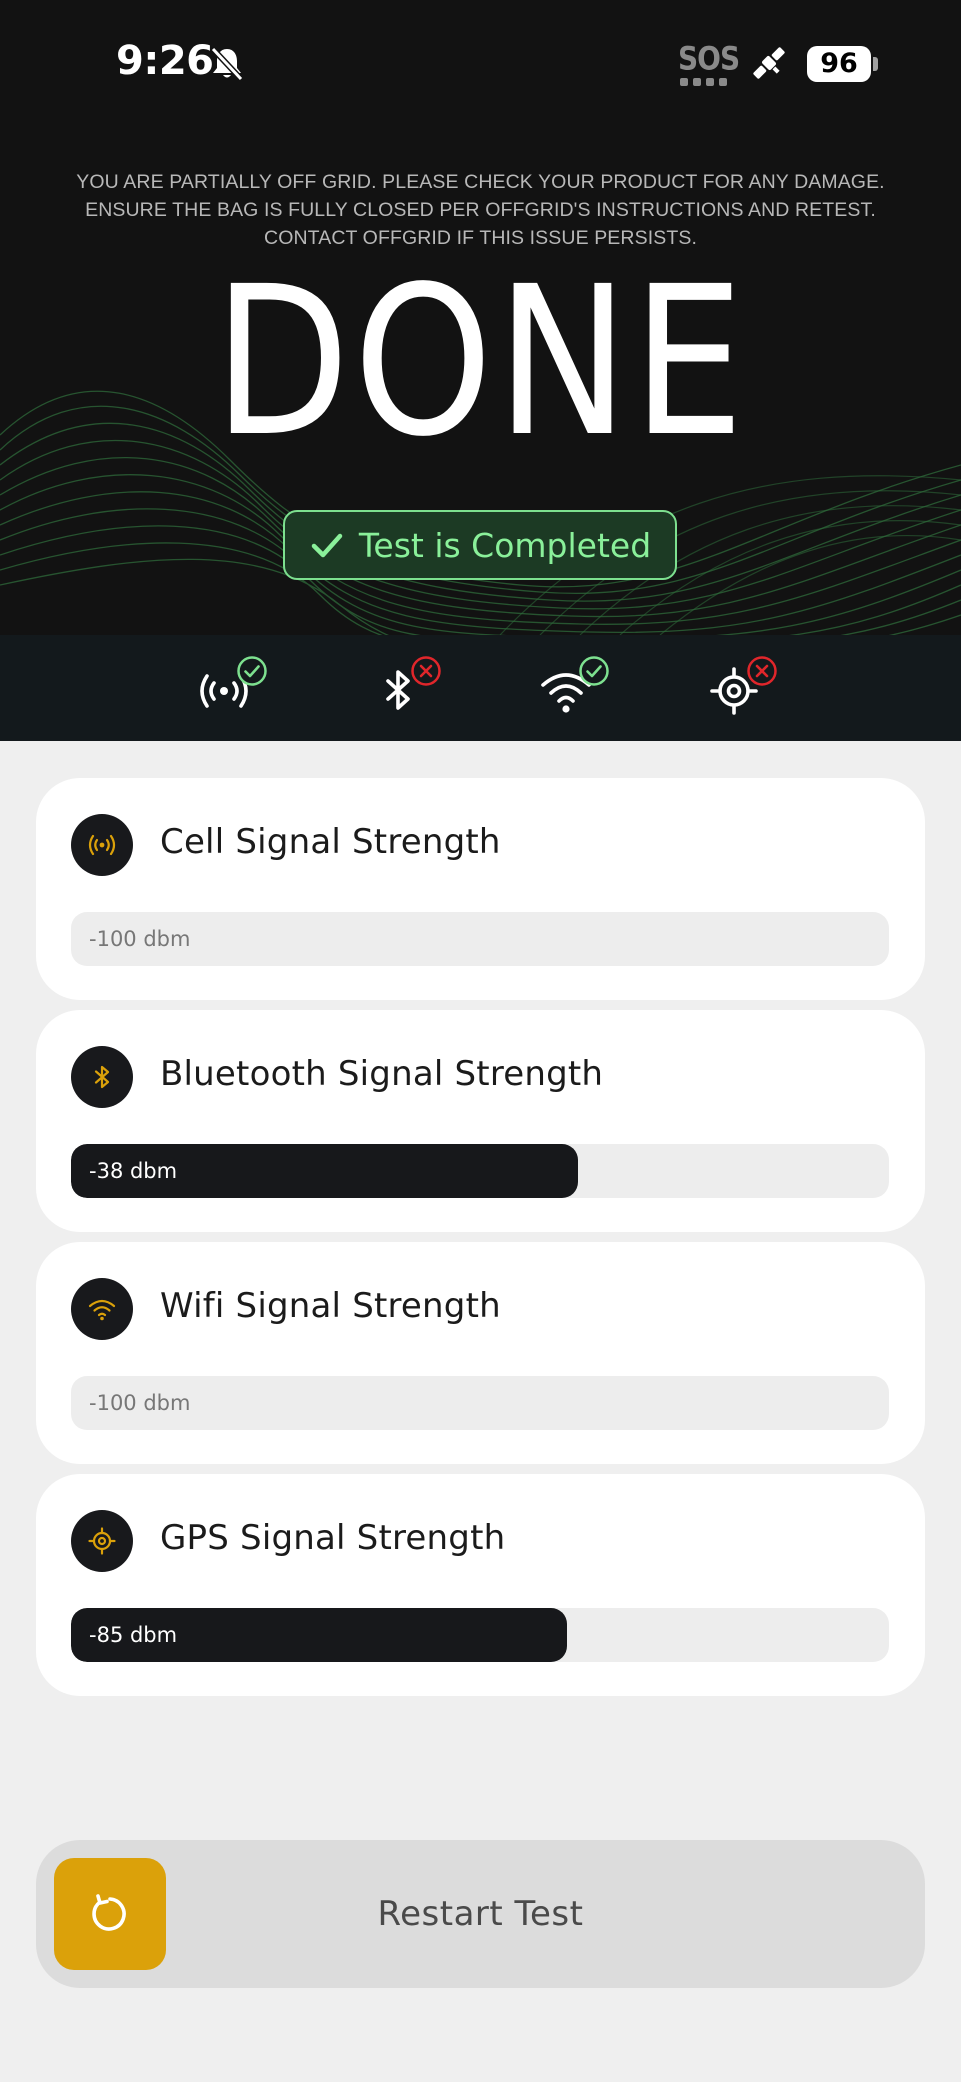 This screenshot has height=2082, width=961. What do you see at coordinates (140, 1403) in the screenshot?
I see `wifi-signal-value: -100 dbm` at bounding box center [140, 1403].